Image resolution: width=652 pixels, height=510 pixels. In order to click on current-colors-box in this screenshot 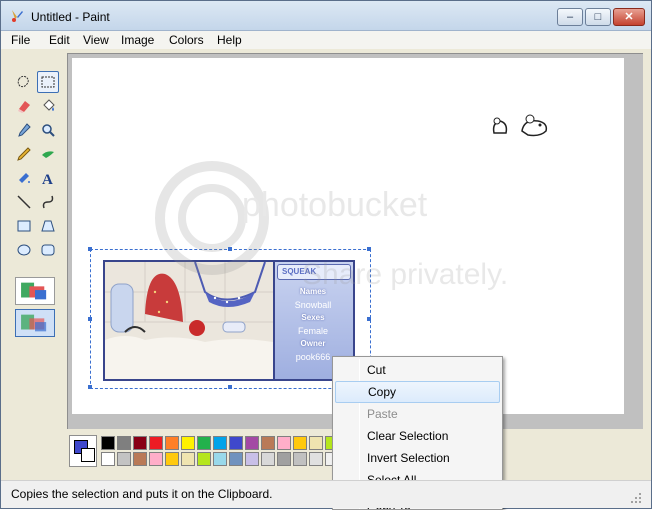, I will do `click(83, 451)`.